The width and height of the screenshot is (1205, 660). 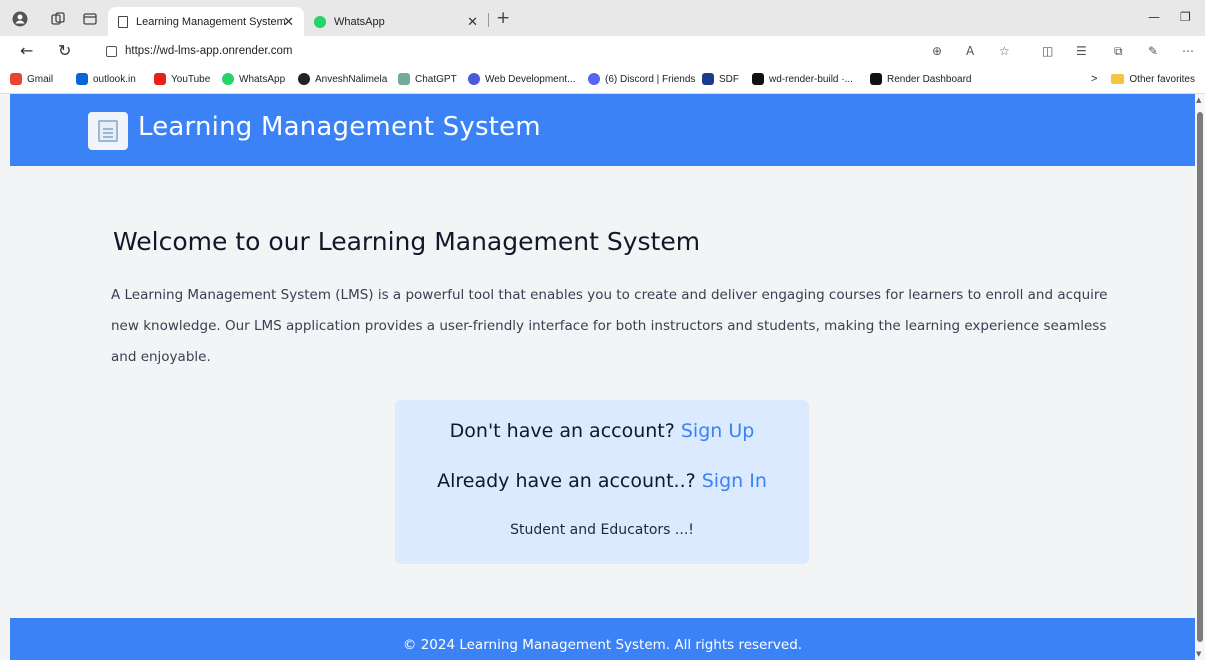 What do you see at coordinates (566, 481) in the screenshot?
I see `signin-prompt: Already have an account..?` at bounding box center [566, 481].